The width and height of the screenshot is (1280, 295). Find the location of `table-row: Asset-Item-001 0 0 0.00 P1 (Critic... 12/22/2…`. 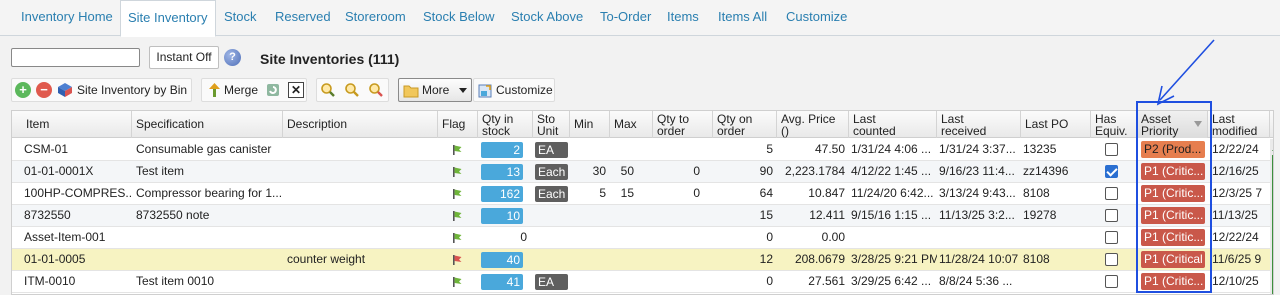

table-row: Asset-Item-001 0 0 0.00 P1 (Critic... 12/22/2… is located at coordinates (642, 238).